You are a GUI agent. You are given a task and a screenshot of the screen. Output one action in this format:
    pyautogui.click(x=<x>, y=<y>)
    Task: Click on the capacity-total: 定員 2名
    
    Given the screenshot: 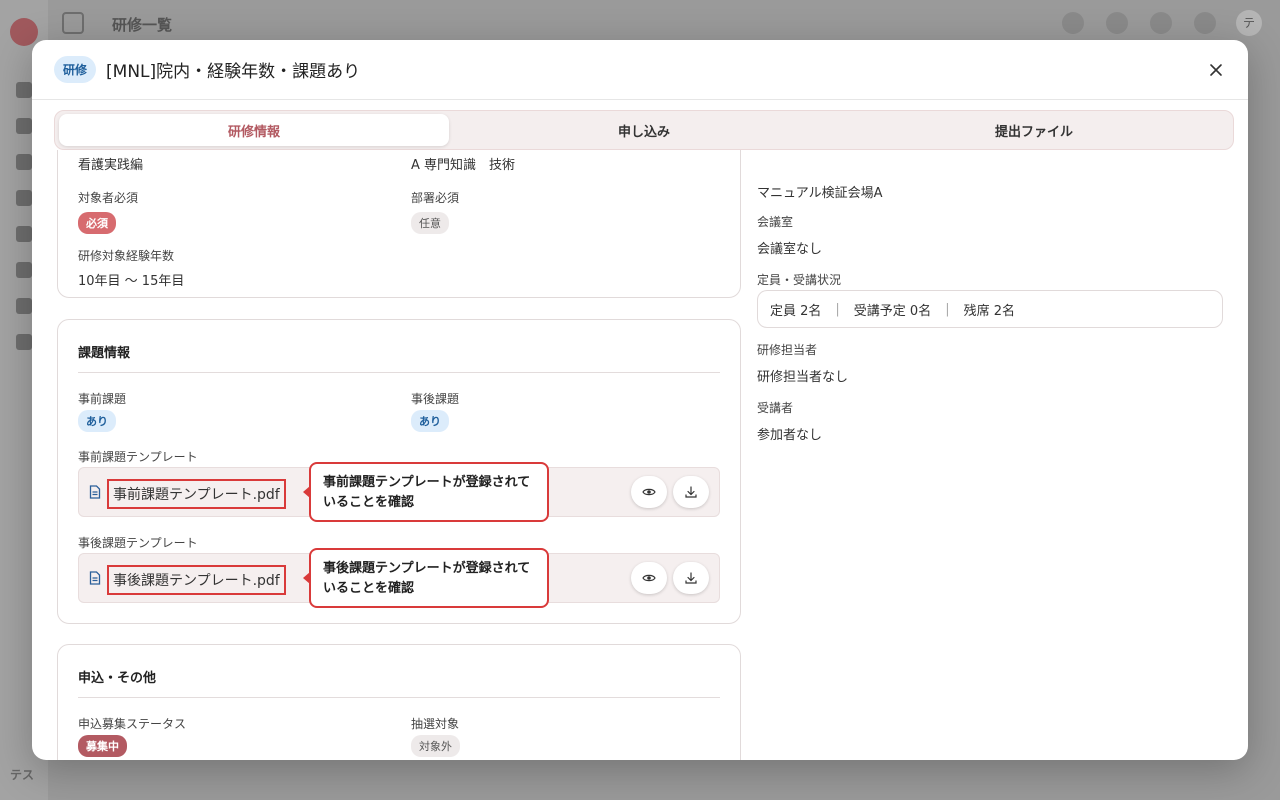 What is the action you would take?
    pyautogui.click(x=796, y=311)
    